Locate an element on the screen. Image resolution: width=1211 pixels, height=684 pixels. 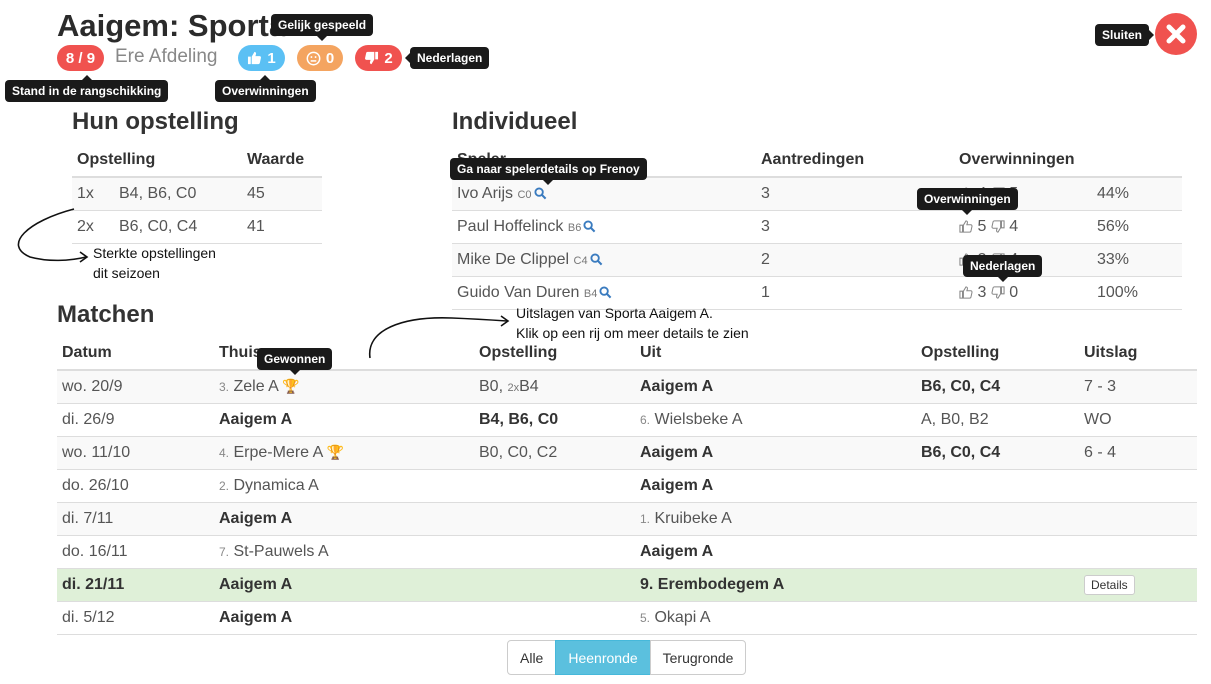
player-pct: 44% is located at coordinates (1137, 194).